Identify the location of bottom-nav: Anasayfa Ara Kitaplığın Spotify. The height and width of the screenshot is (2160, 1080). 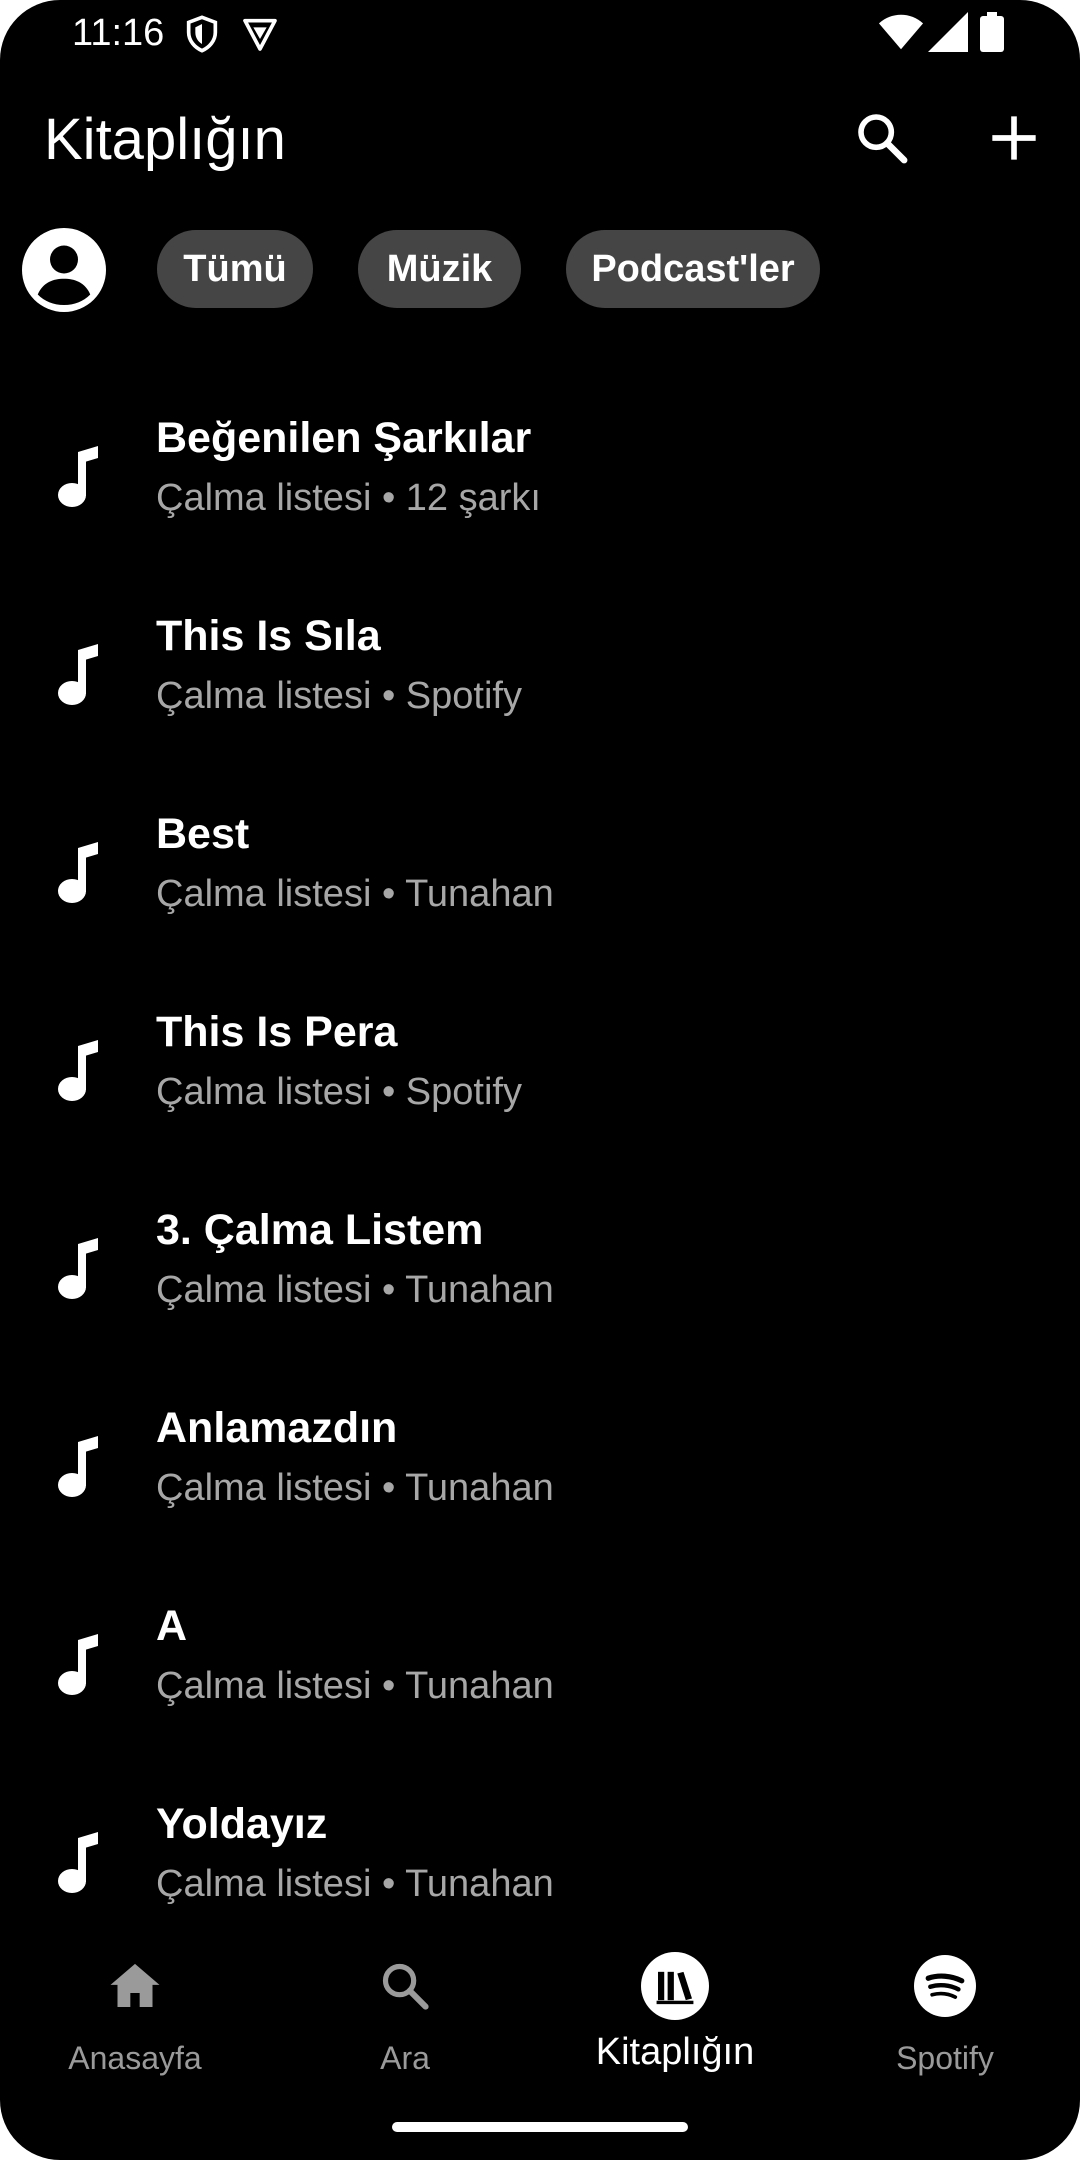
(540, 2015).